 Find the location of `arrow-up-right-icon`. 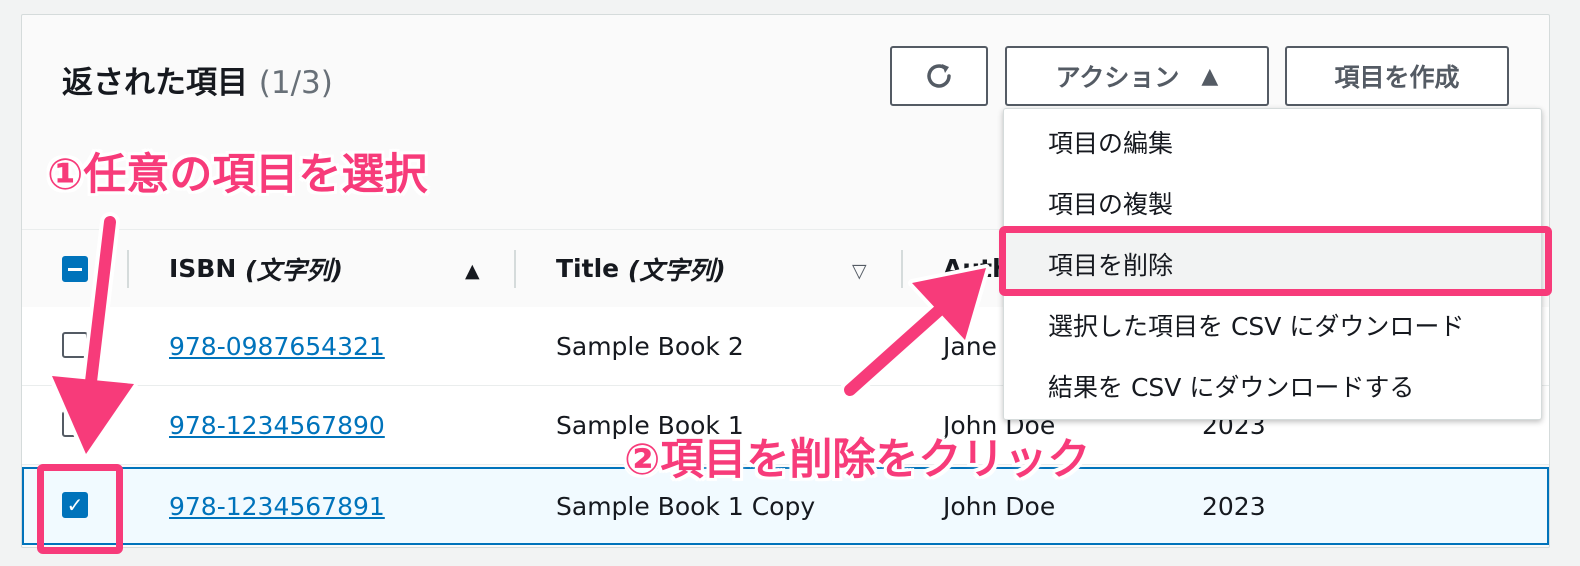

arrow-up-right-icon is located at coordinates (915, 332).